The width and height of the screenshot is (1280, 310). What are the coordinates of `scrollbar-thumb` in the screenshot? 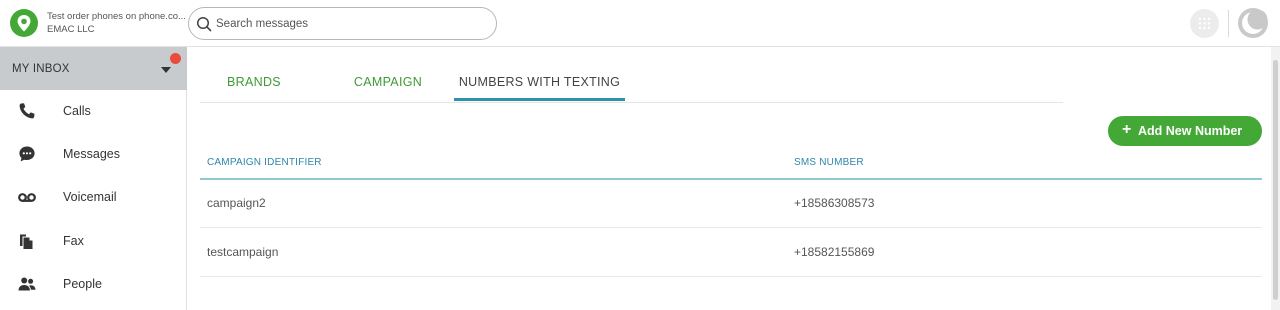 It's located at (1275, 180).